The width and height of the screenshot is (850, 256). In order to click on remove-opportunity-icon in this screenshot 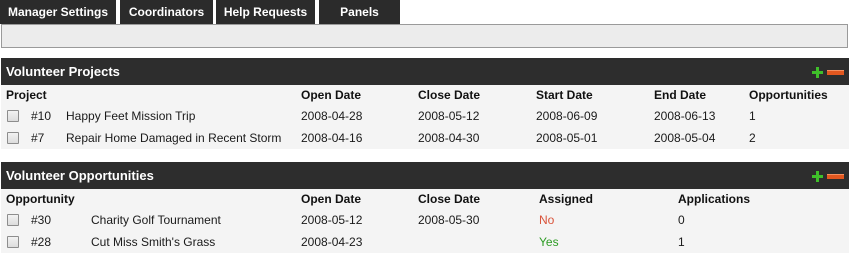, I will do `click(835, 176)`.